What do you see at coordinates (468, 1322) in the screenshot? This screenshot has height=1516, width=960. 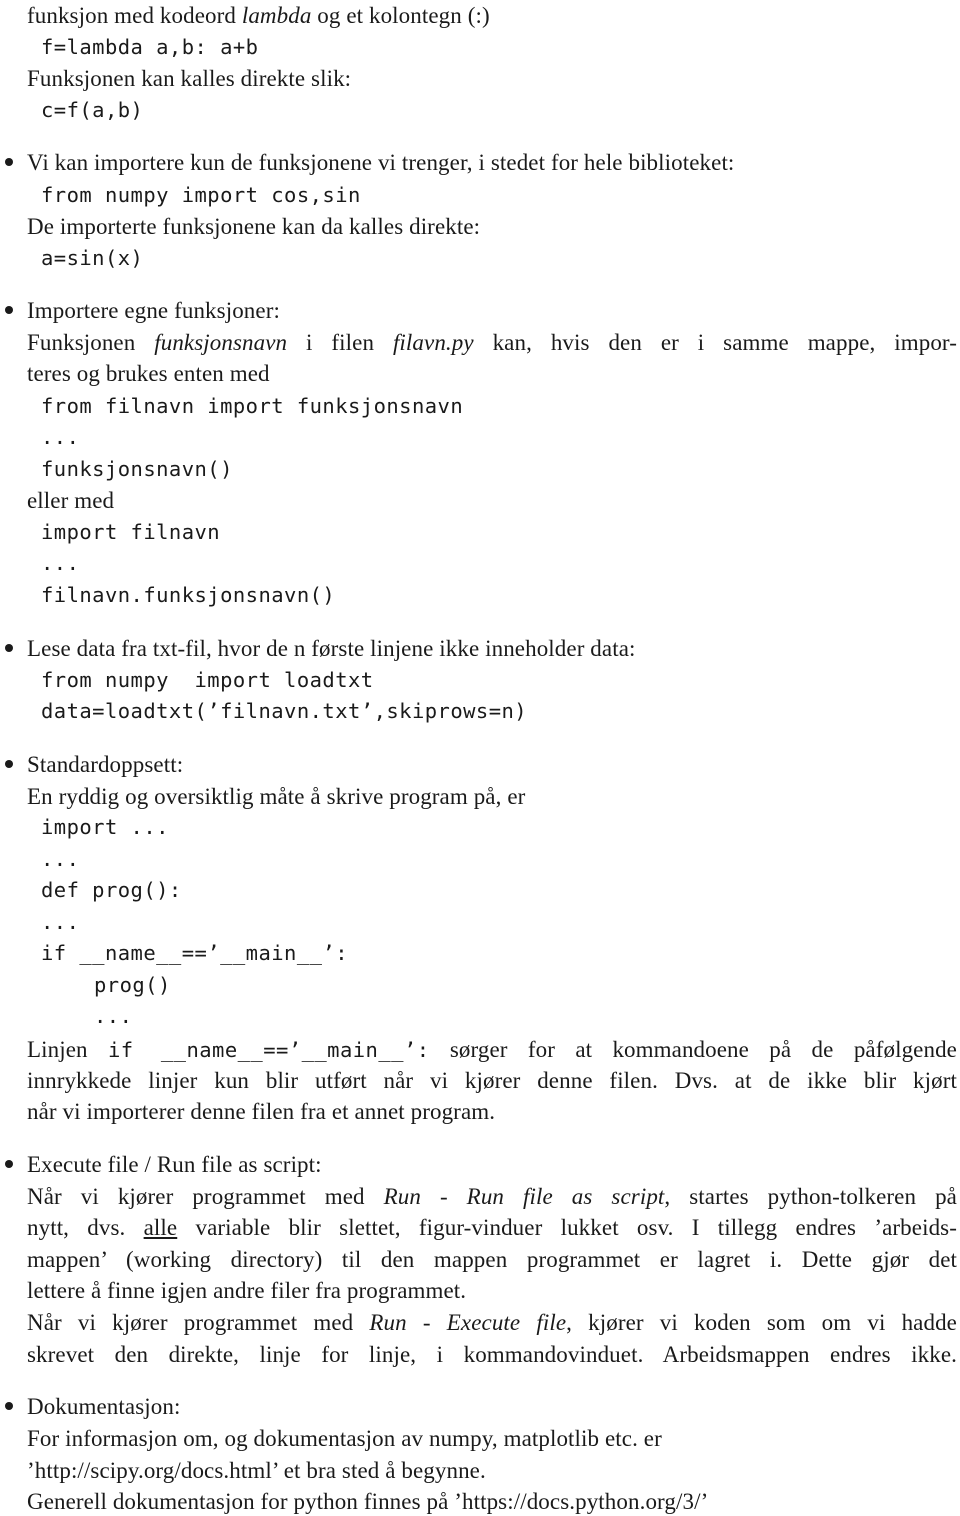 I see `menu-path: Run - Execute file` at bounding box center [468, 1322].